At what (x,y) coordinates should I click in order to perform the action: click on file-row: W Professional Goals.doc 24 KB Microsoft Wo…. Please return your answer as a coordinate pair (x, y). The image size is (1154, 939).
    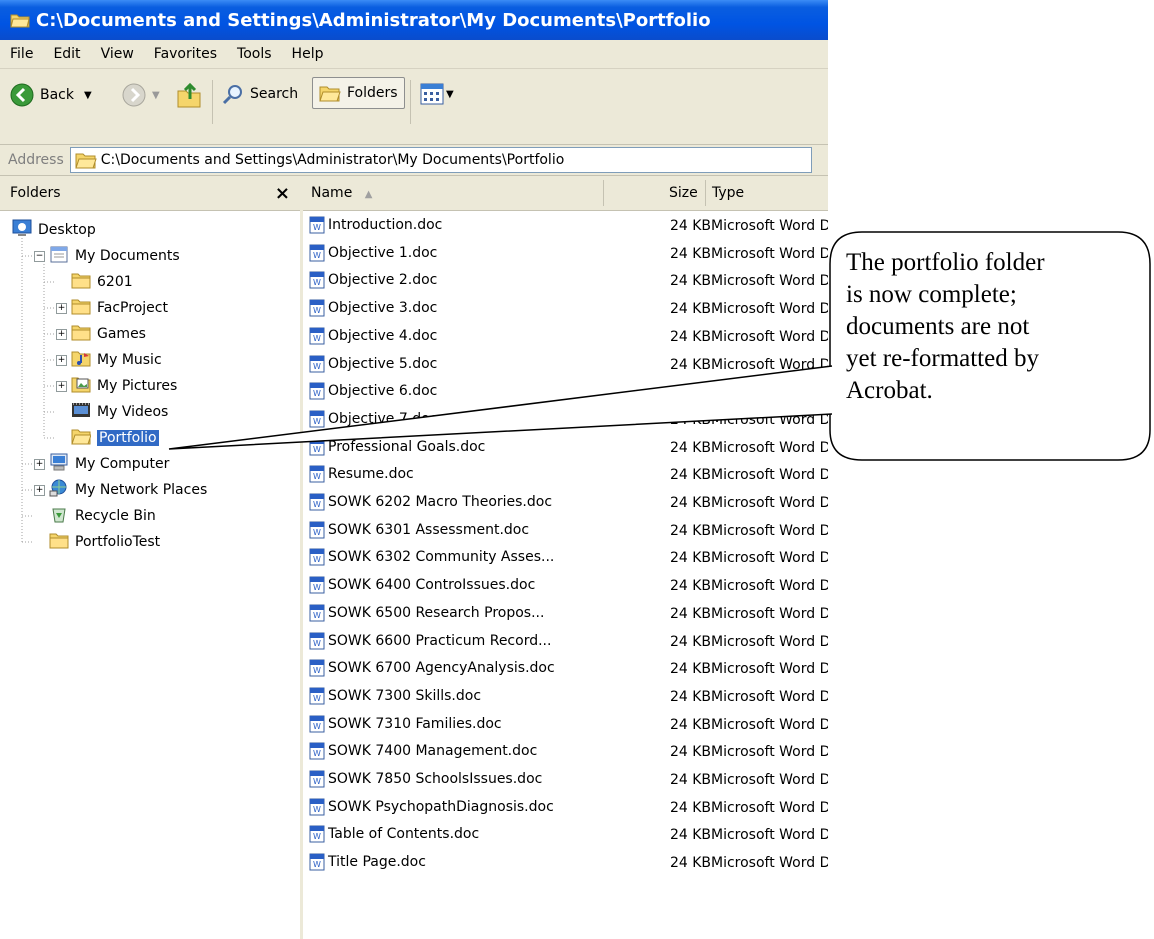
    Looking at the image, I should click on (565, 449).